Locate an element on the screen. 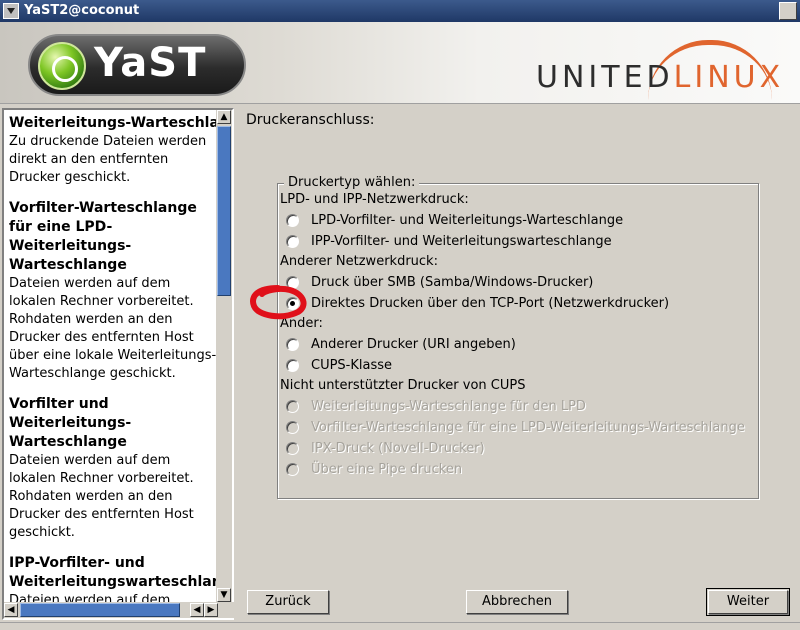  scroll-down-arrow-icon: ▼ is located at coordinates (224, 595).